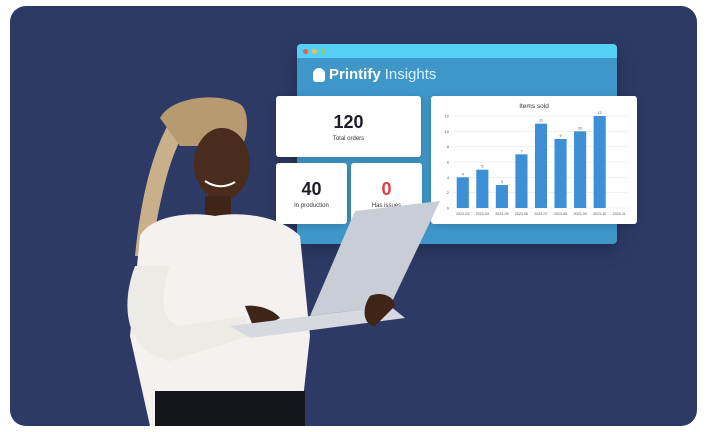 Image resolution: width=707 pixels, height=432 pixels. What do you see at coordinates (222, 164) in the screenshot?
I see `face` at bounding box center [222, 164].